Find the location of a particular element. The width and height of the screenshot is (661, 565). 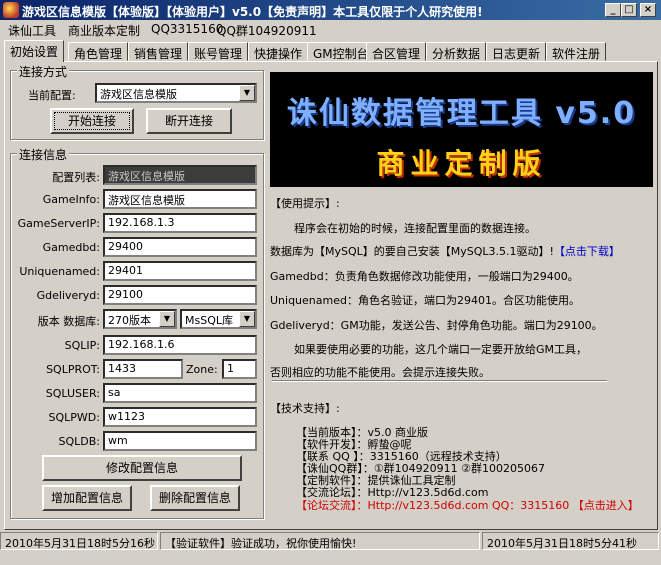

status-message: 【验证软件】验证成功，祝你使用愉快! is located at coordinates (320, 541).